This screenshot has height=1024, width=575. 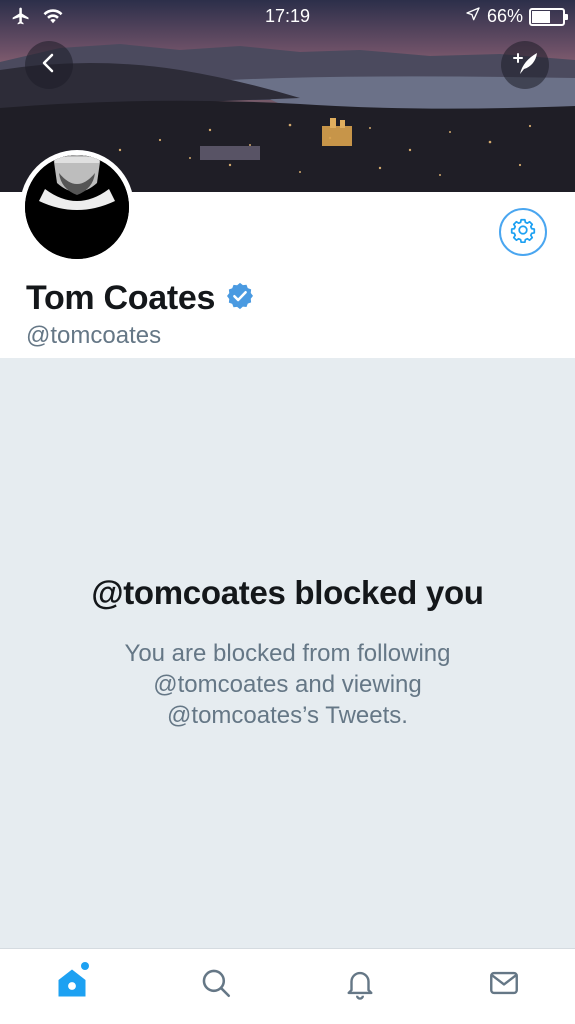 I want to click on avatar, so click(x=77, y=207).